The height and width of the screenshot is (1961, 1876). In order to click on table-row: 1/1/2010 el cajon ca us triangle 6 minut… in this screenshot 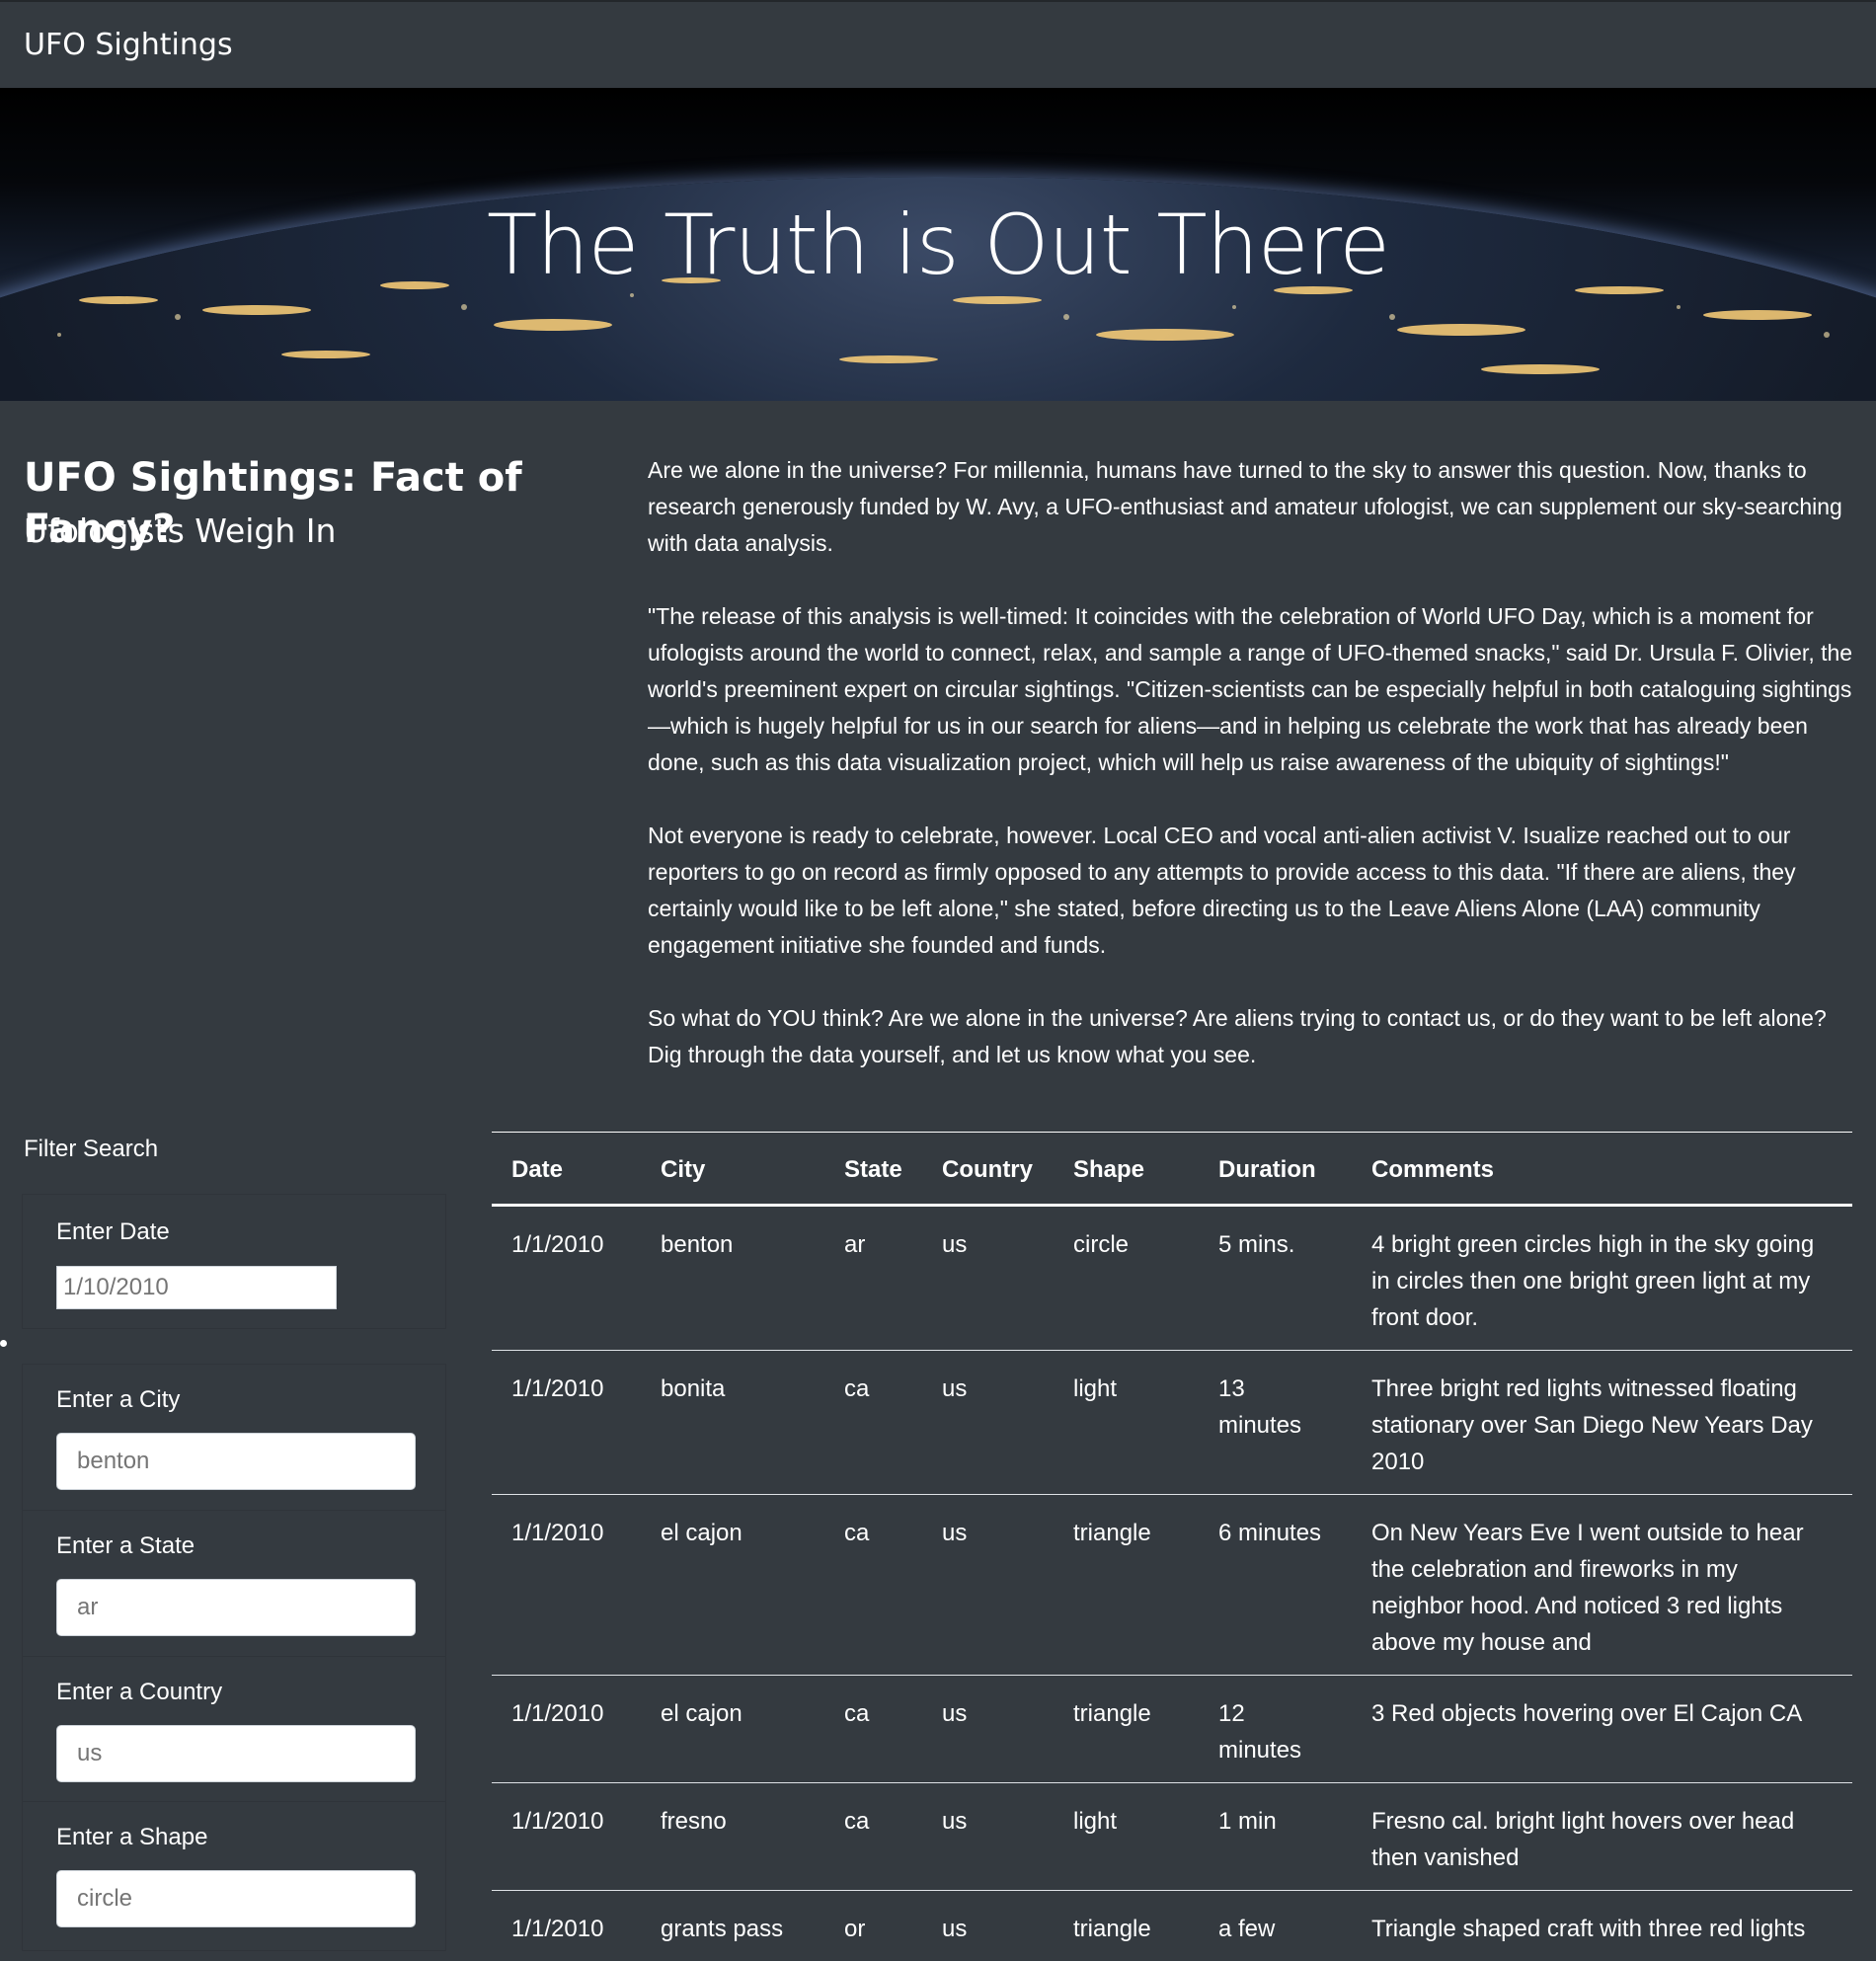, I will do `click(1172, 1585)`.